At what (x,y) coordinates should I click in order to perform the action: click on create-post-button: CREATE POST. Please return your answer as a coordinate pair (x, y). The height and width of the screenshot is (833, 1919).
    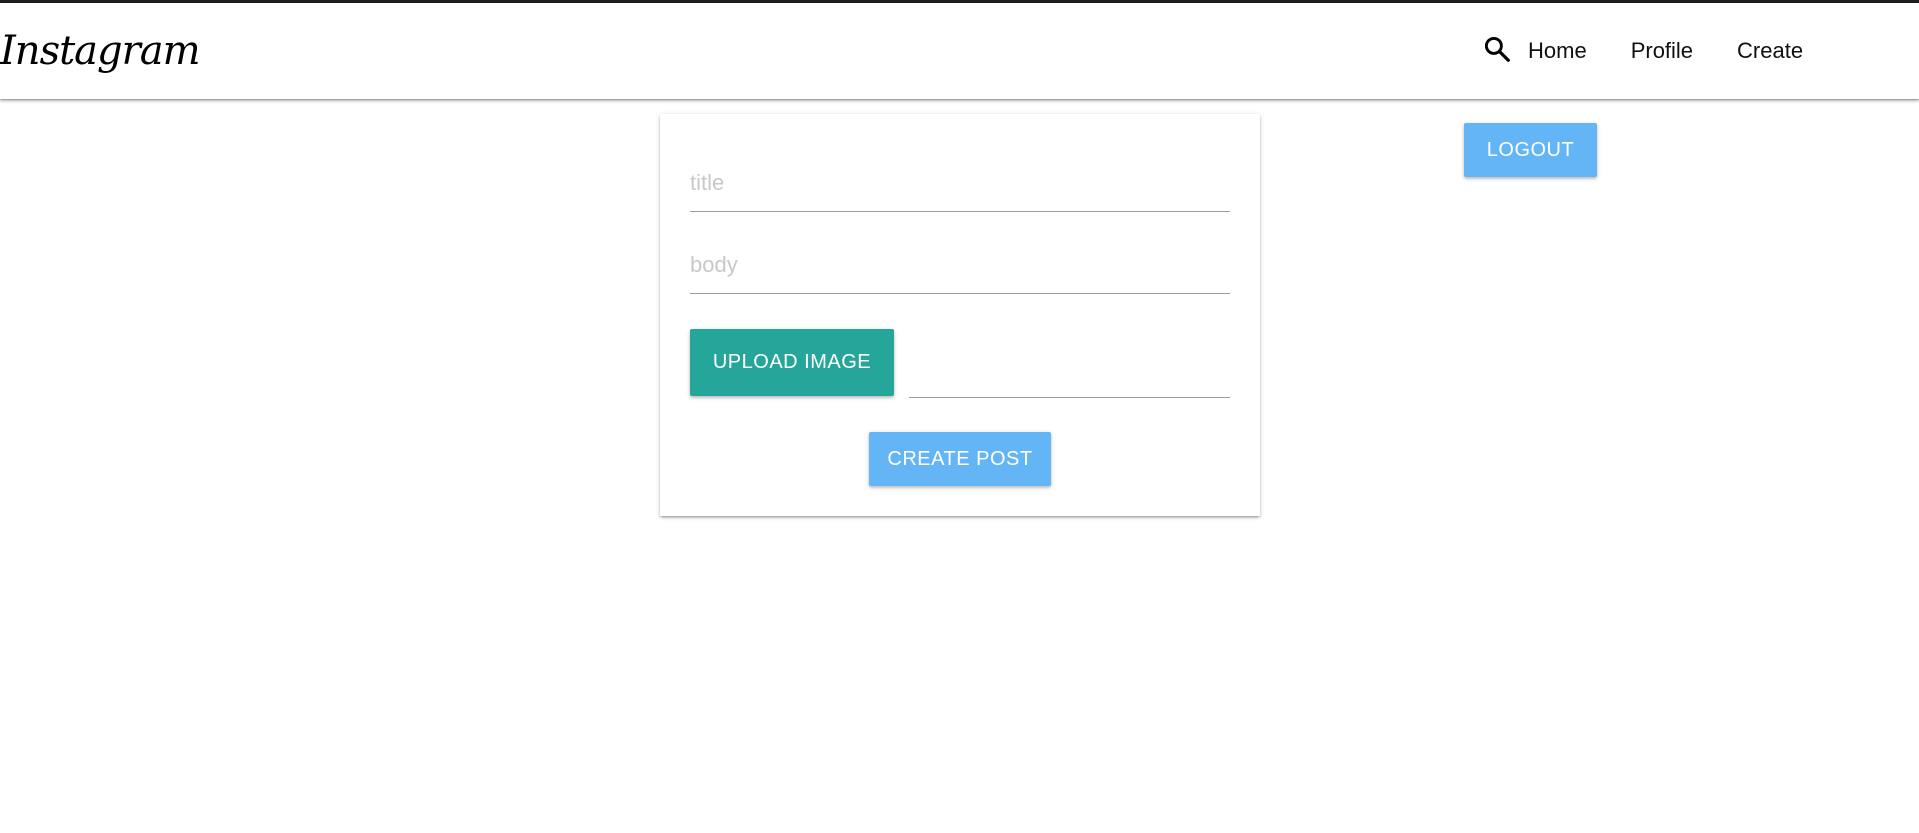
    Looking at the image, I should click on (960, 459).